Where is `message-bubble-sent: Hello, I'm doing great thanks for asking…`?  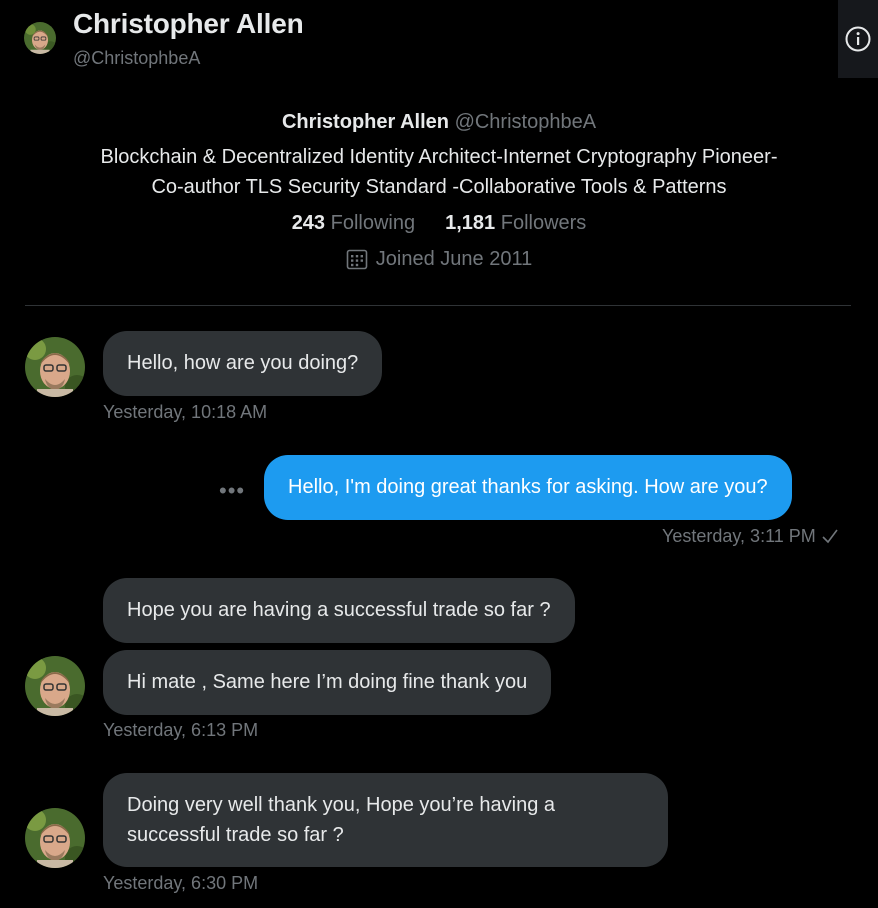
message-bubble-sent: Hello, I'm doing great thanks for asking… is located at coordinates (528, 487).